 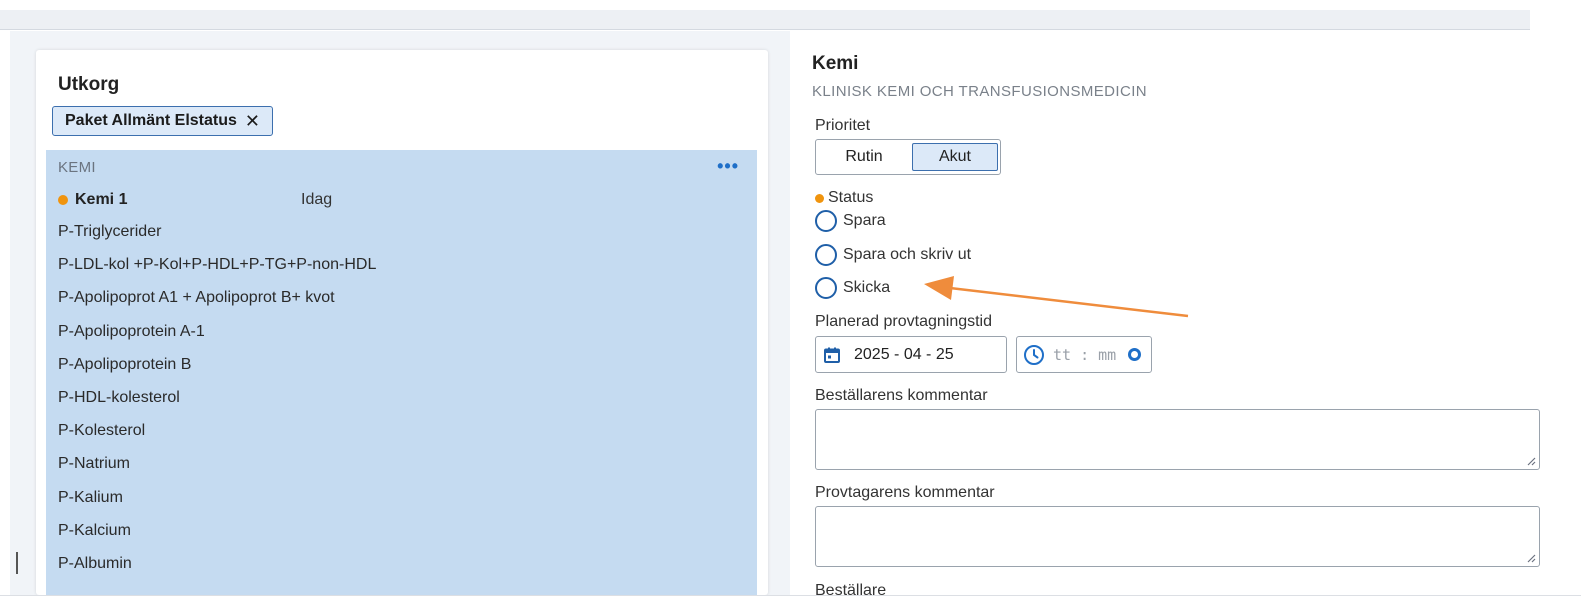 I want to click on list-item: P-Kalium, so click(x=217, y=504).